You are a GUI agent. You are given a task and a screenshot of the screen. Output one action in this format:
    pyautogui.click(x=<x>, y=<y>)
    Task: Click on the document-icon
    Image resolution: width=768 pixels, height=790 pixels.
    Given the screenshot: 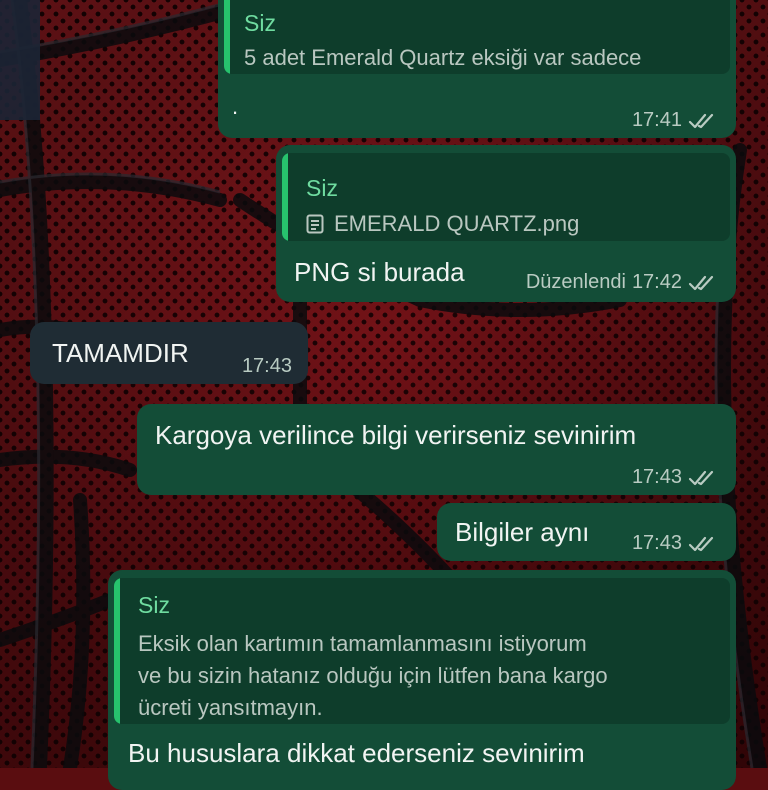 What is the action you would take?
    pyautogui.click(x=315, y=224)
    